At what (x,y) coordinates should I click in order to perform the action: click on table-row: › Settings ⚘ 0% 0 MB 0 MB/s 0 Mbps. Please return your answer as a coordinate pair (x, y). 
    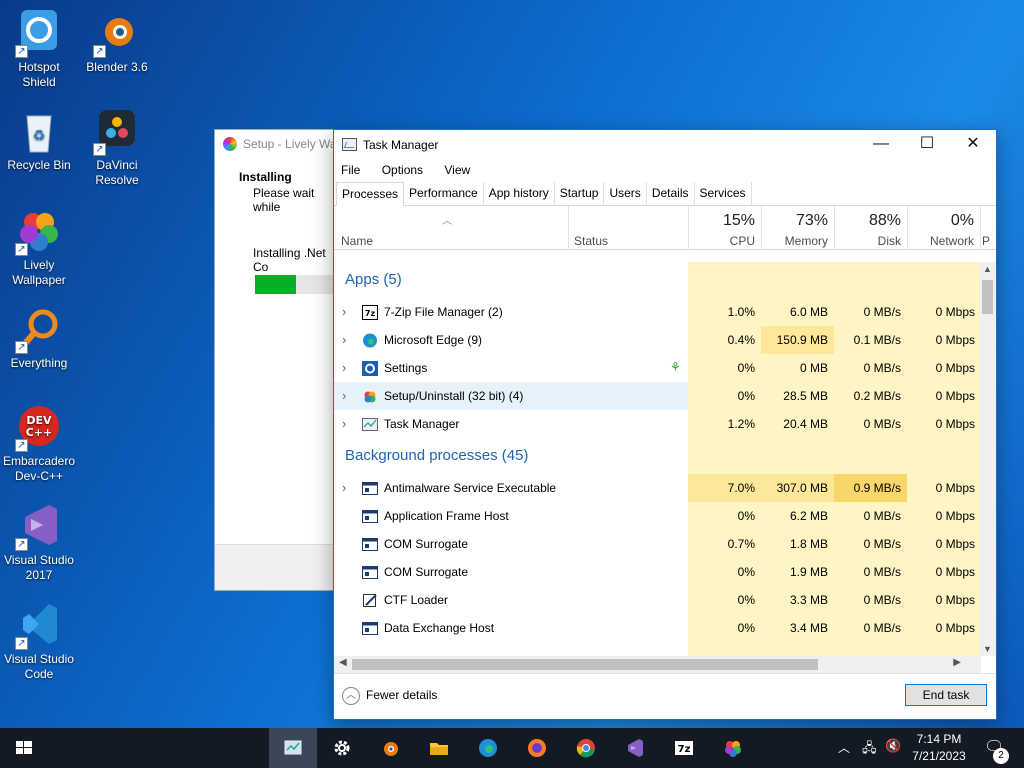
    Looking at the image, I should click on (657, 368).